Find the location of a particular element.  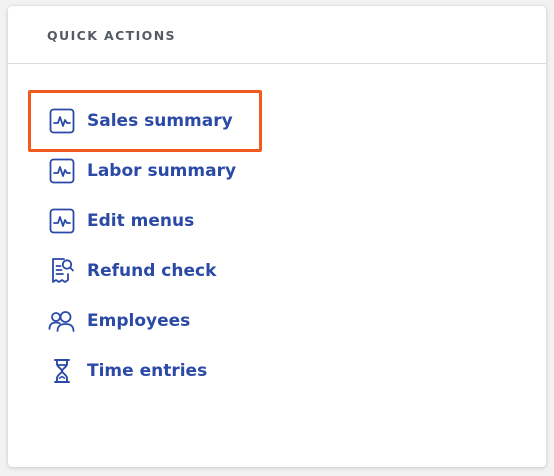

card-title: QUICK ACTIONS is located at coordinates (111, 35).